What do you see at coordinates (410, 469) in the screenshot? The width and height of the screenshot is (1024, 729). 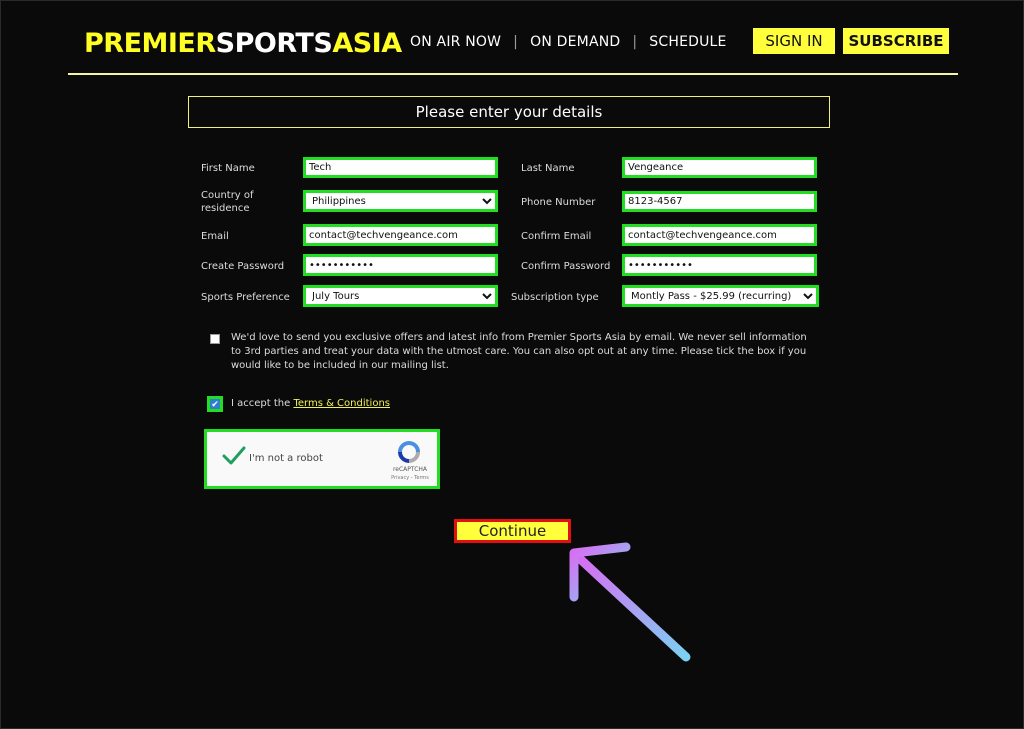 I see `recaptcha-brand: reCAPTCHA` at bounding box center [410, 469].